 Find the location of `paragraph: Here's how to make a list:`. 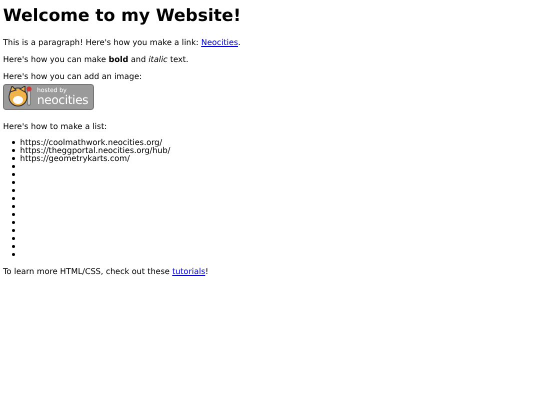

paragraph: Here's how to make a list: is located at coordinates (55, 127).